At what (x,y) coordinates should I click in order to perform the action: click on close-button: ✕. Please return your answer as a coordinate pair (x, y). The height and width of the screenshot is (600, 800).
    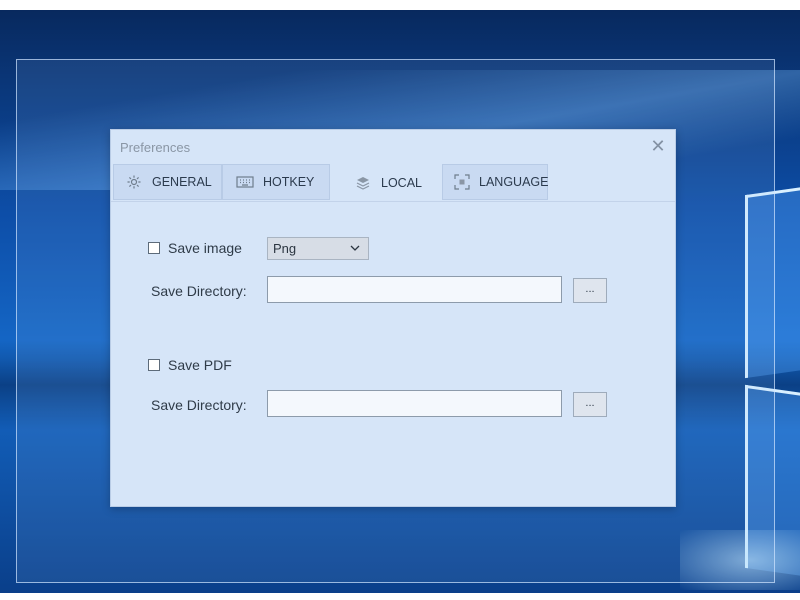
    Looking at the image, I should click on (658, 147).